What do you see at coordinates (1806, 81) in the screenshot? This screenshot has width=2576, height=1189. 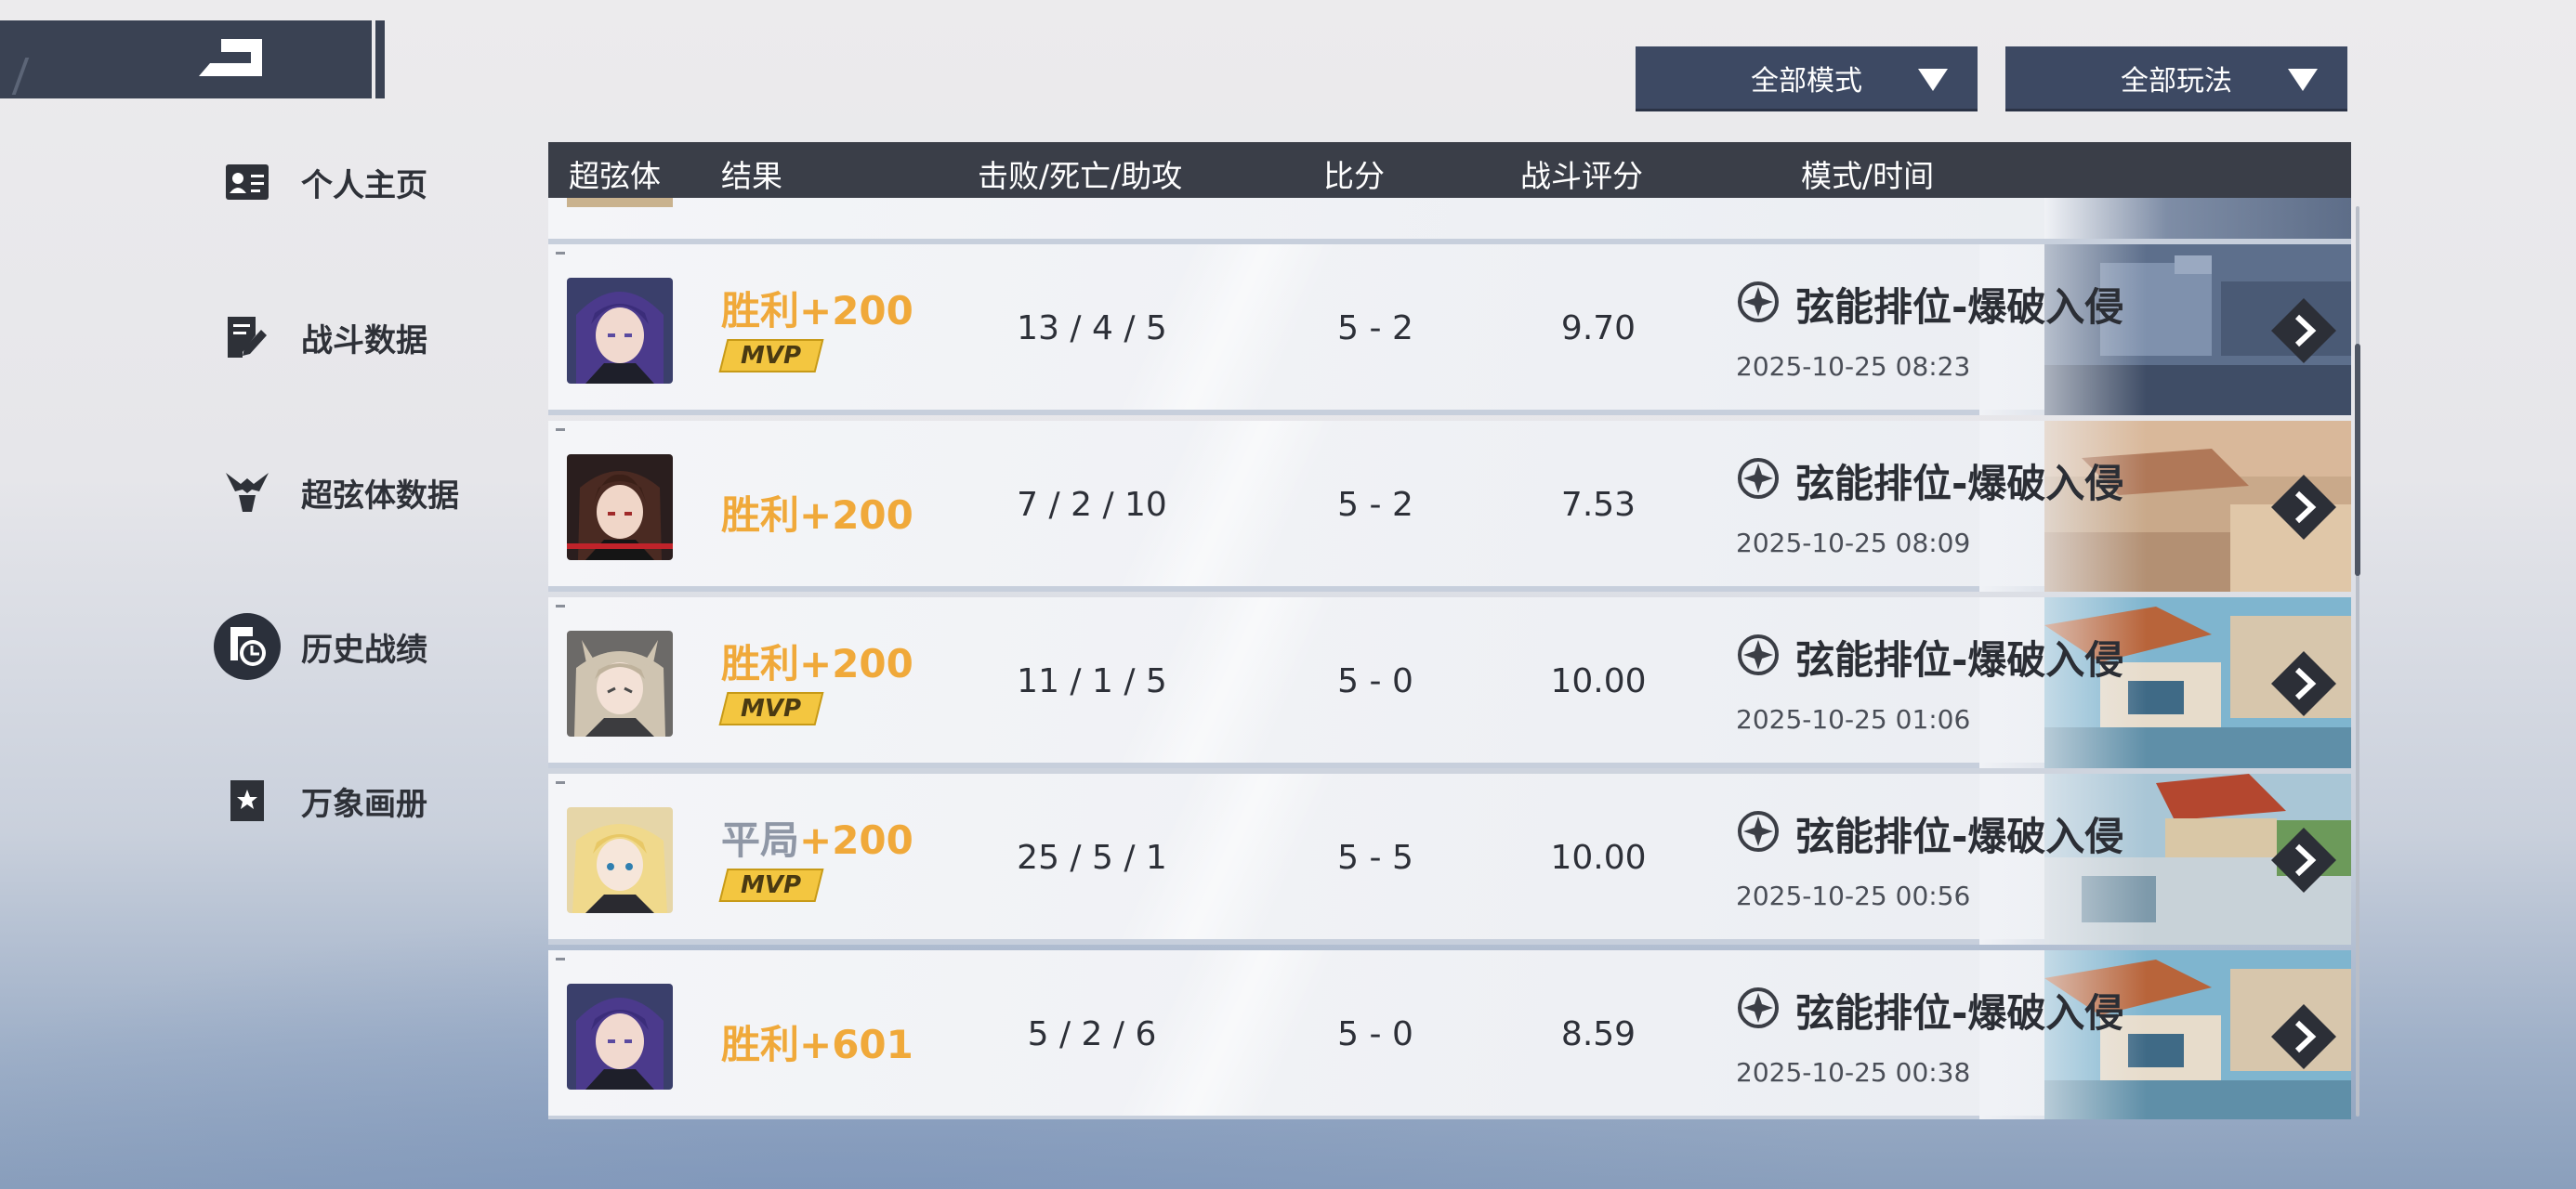 I see `mode-filter-label: 全部模式` at bounding box center [1806, 81].